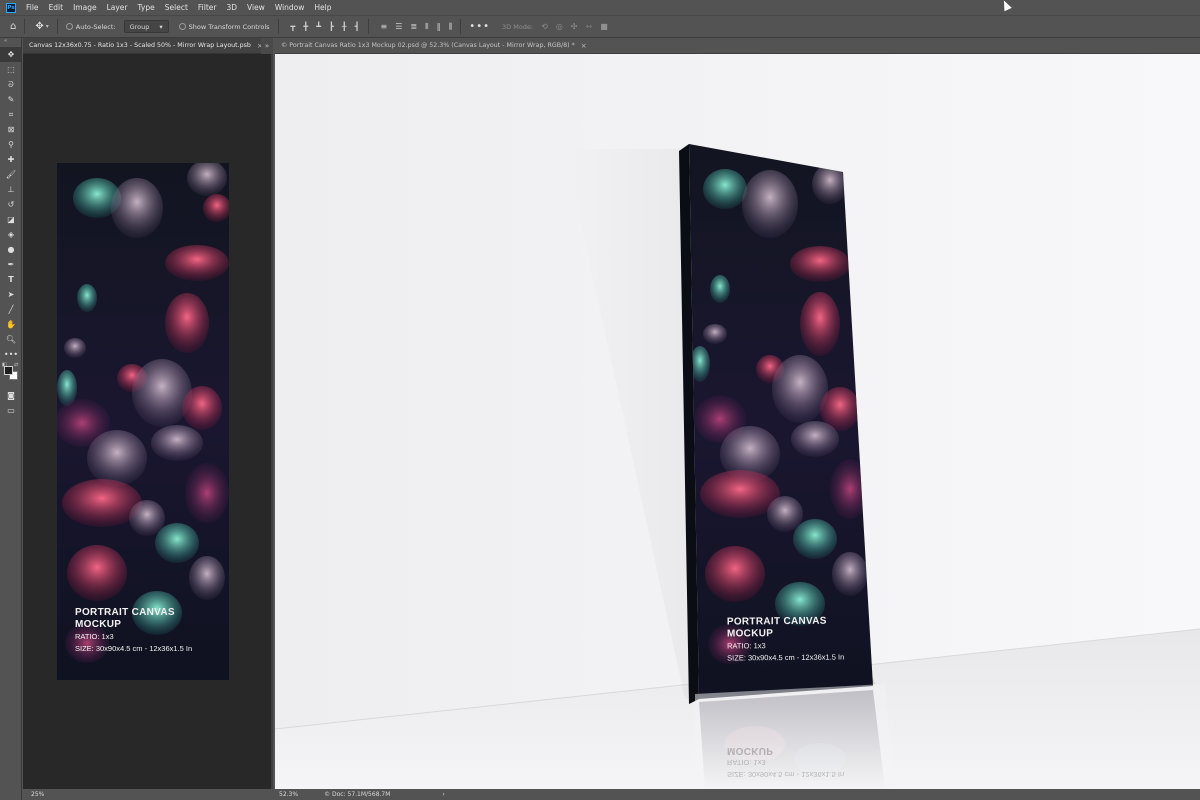 Image resolution: width=1200 pixels, height=800 pixels. What do you see at coordinates (331, 26) in the screenshot?
I see `align-left-icon: ┣` at bounding box center [331, 26].